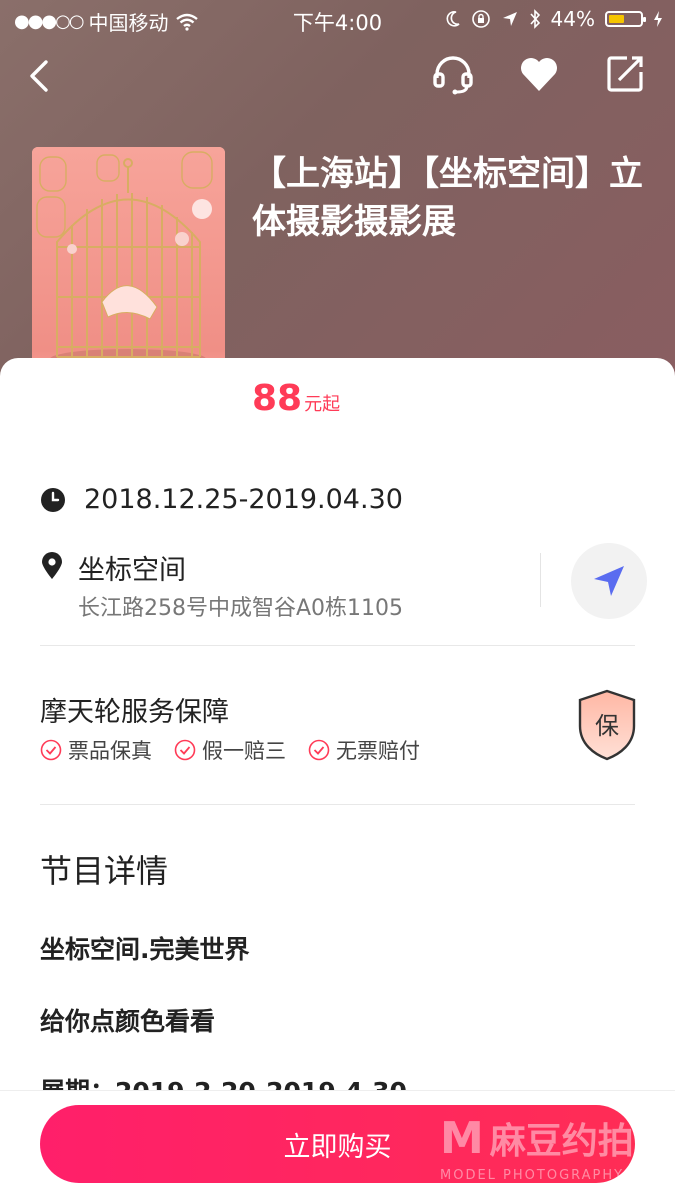 The image size is (675, 1201). I want to click on clock-icon, so click(53, 499).